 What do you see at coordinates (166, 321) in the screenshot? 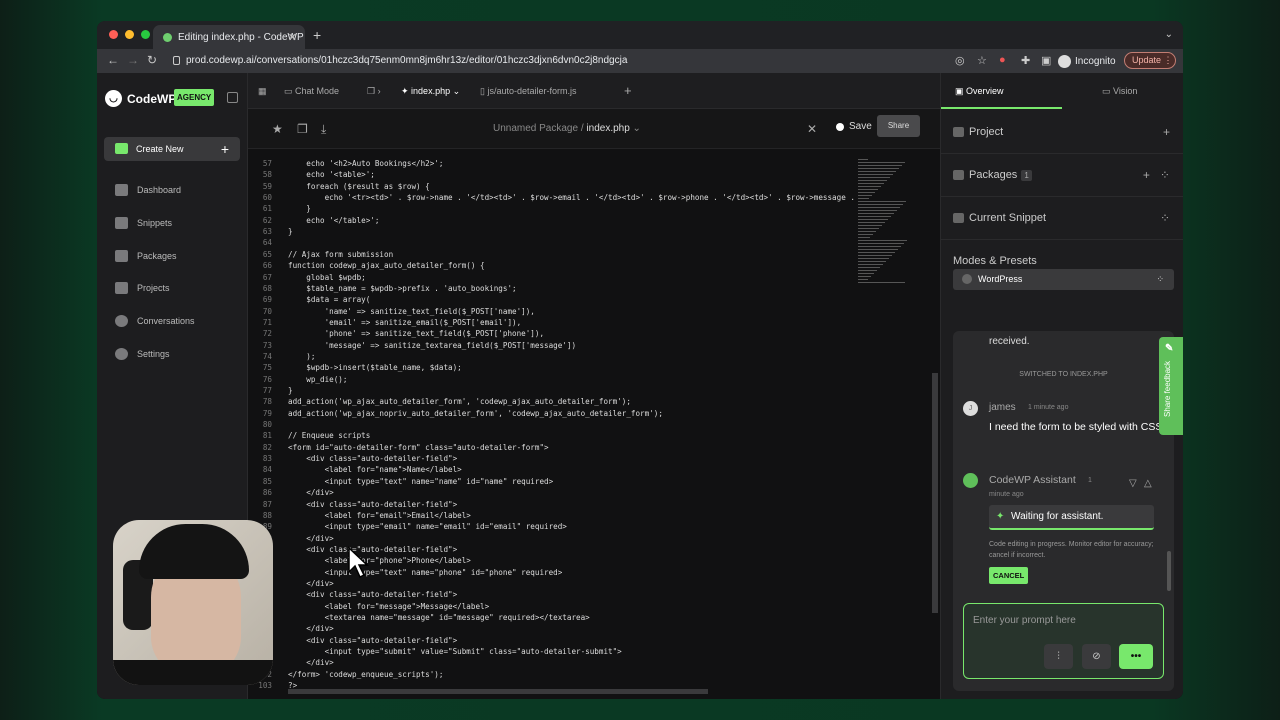
I see `sidebar-item-label: Conversations` at bounding box center [166, 321].